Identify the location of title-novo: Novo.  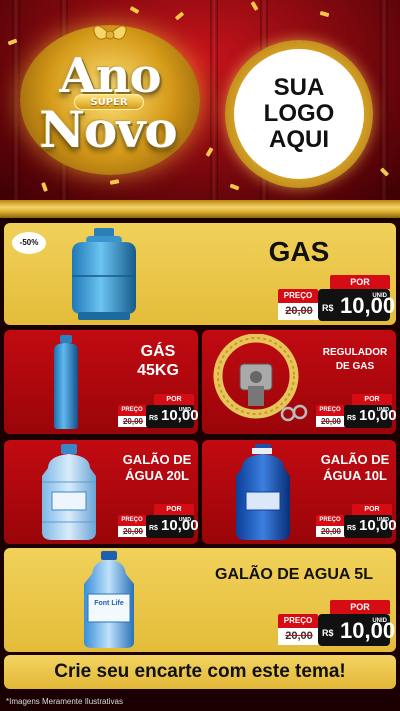
(108, 129).